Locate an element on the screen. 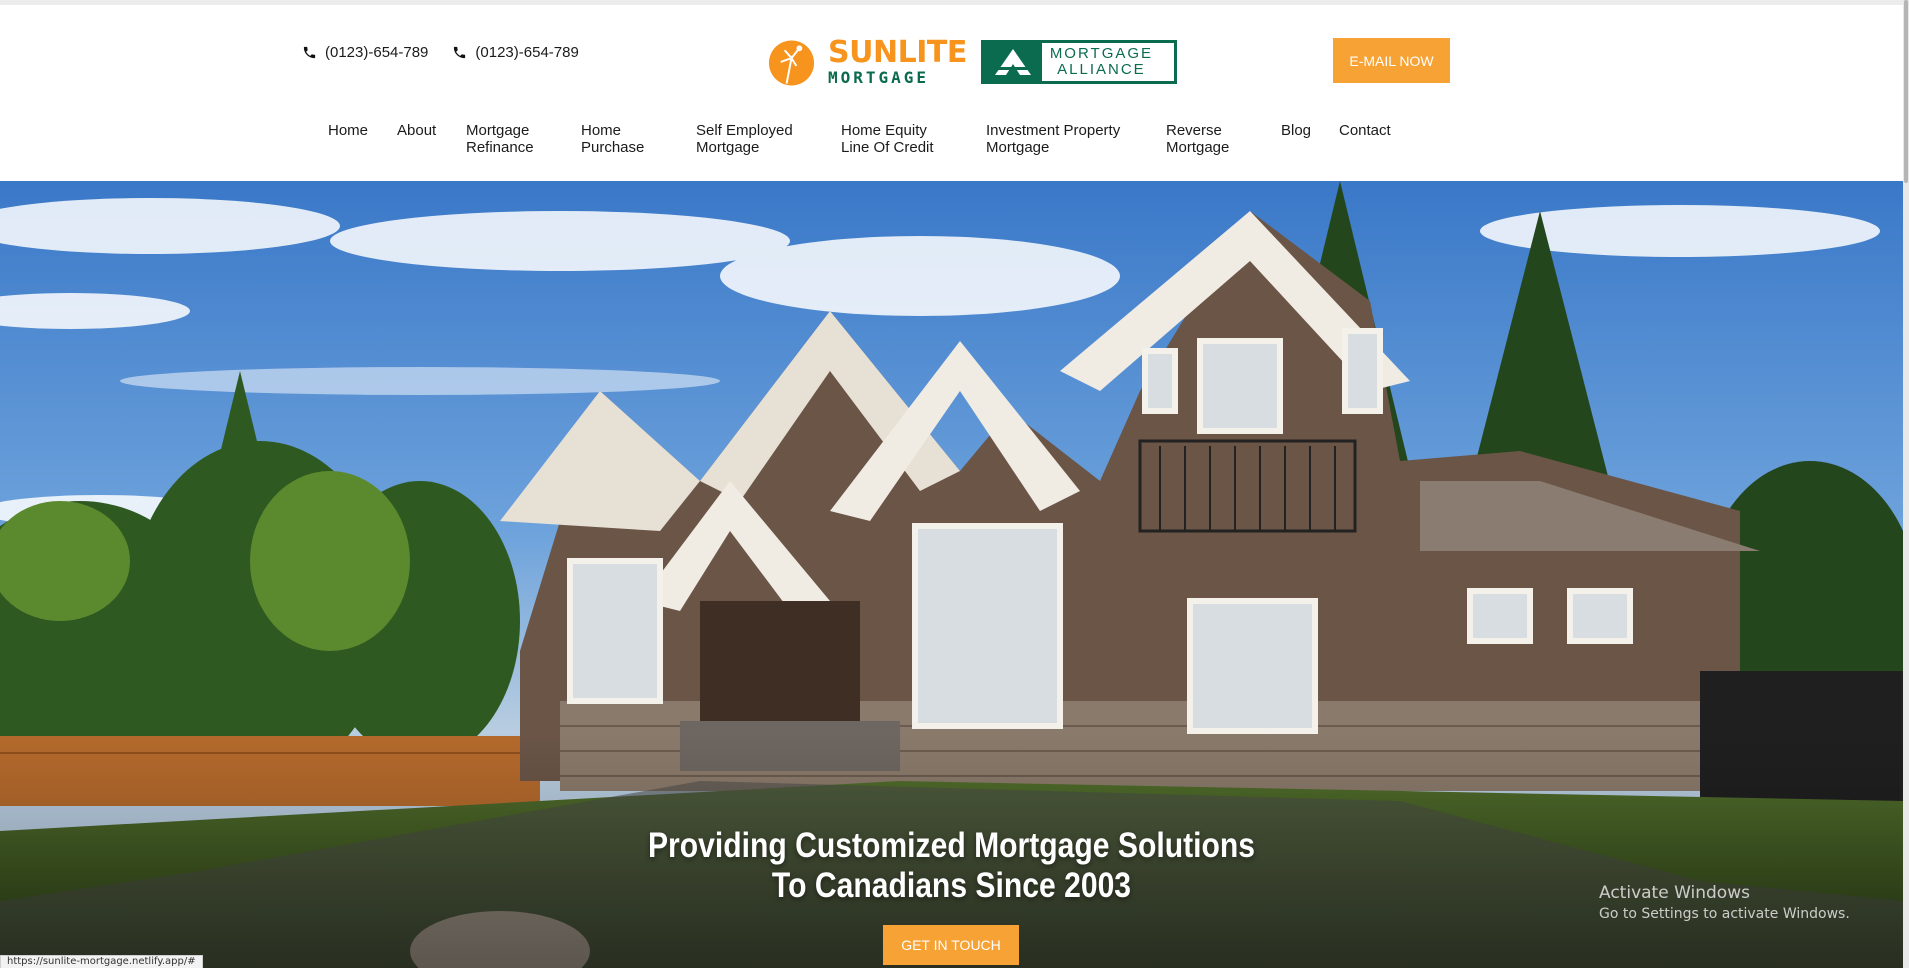  nav-home-purchase: Home Purchase is located at coordinates (638, 139).